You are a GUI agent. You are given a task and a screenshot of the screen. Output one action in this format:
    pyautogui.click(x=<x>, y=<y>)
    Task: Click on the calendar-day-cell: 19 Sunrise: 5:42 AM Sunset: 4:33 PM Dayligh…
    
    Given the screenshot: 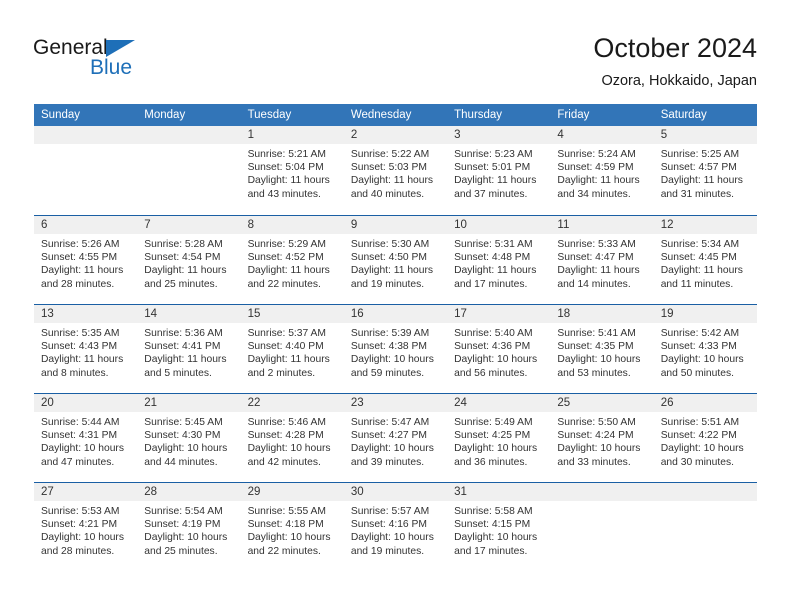 What is the action you would take?
    pyautogui.click(x=705, y=349)
    